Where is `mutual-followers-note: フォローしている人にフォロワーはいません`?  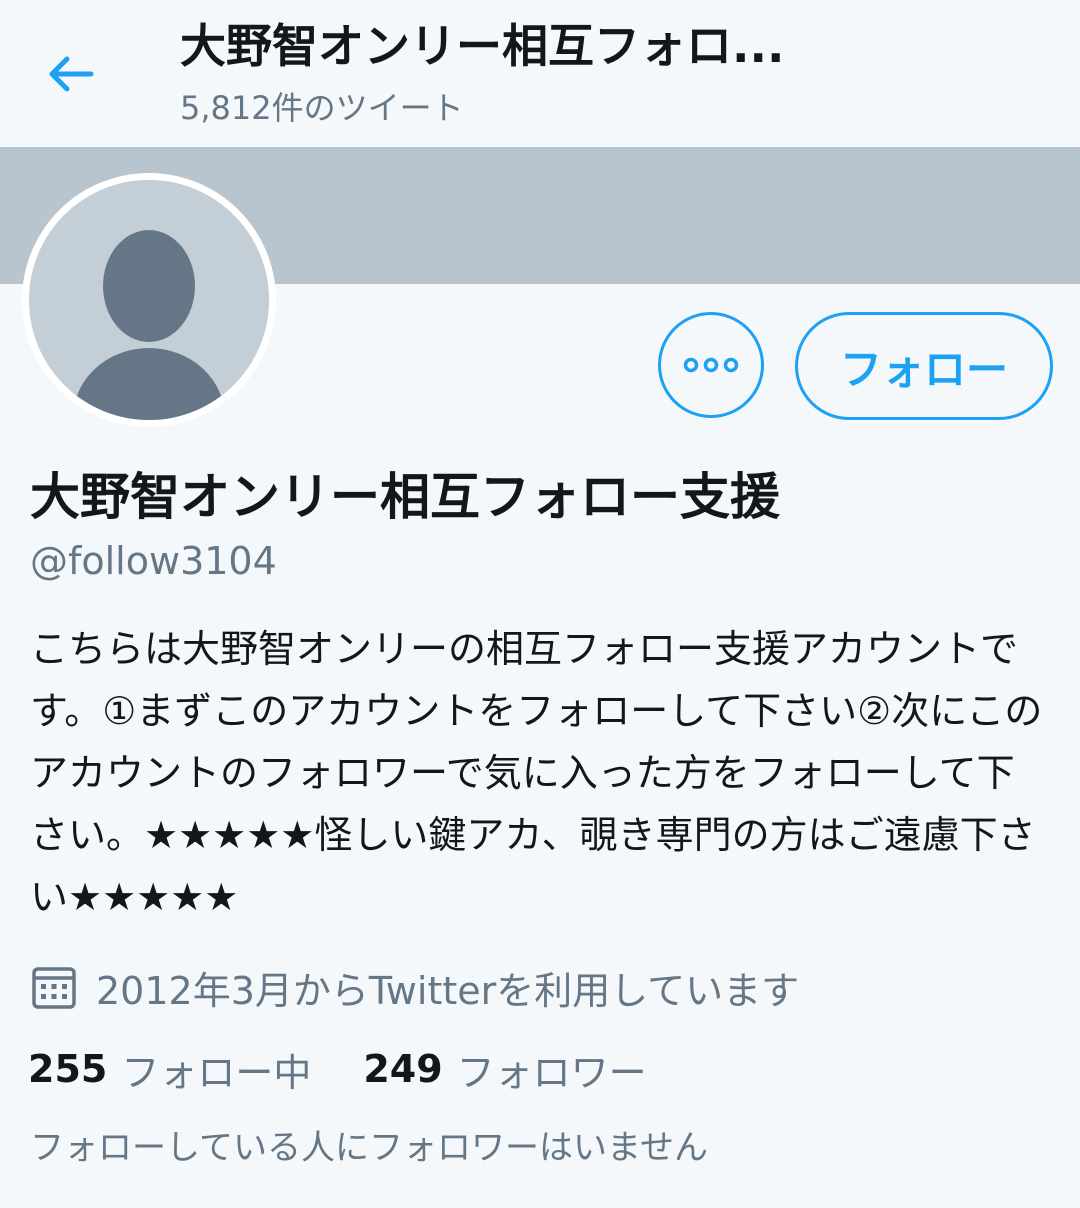
mutual-followers-note: フォローしている人にフォロワーはいません is located at coordinates (369, 1148).